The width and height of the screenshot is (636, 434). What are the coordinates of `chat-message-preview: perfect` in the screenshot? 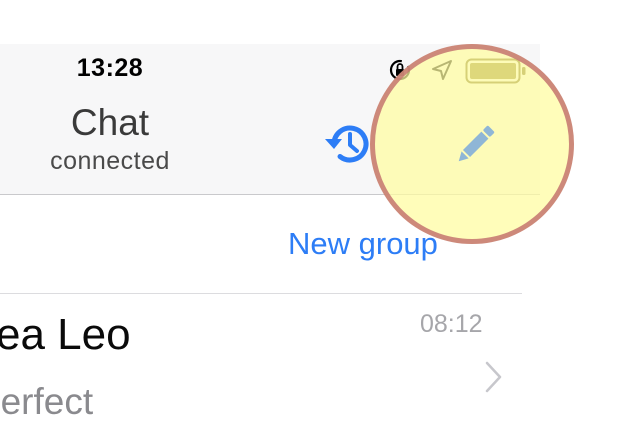 It's located at (47, 401).